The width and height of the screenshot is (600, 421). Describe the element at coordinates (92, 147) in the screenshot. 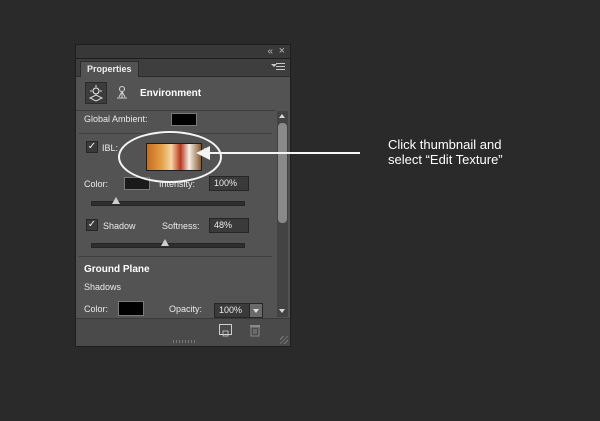

I see `ibl-checkbox: ✓` at that location.